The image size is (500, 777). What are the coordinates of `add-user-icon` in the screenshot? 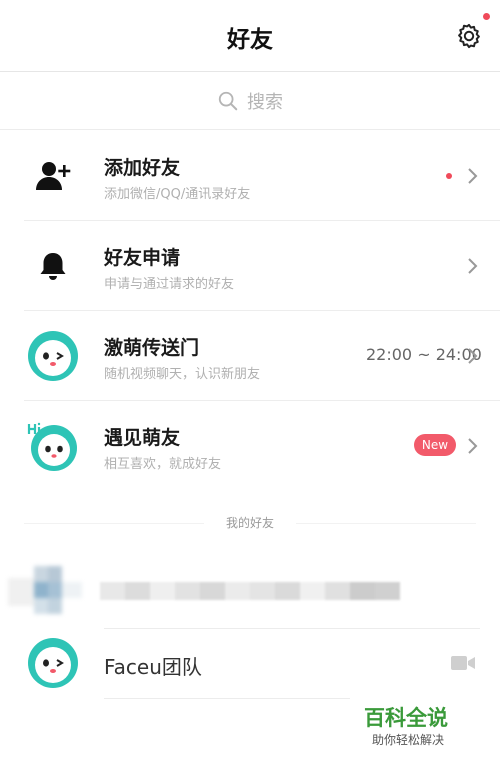 It's located at (53, 176).